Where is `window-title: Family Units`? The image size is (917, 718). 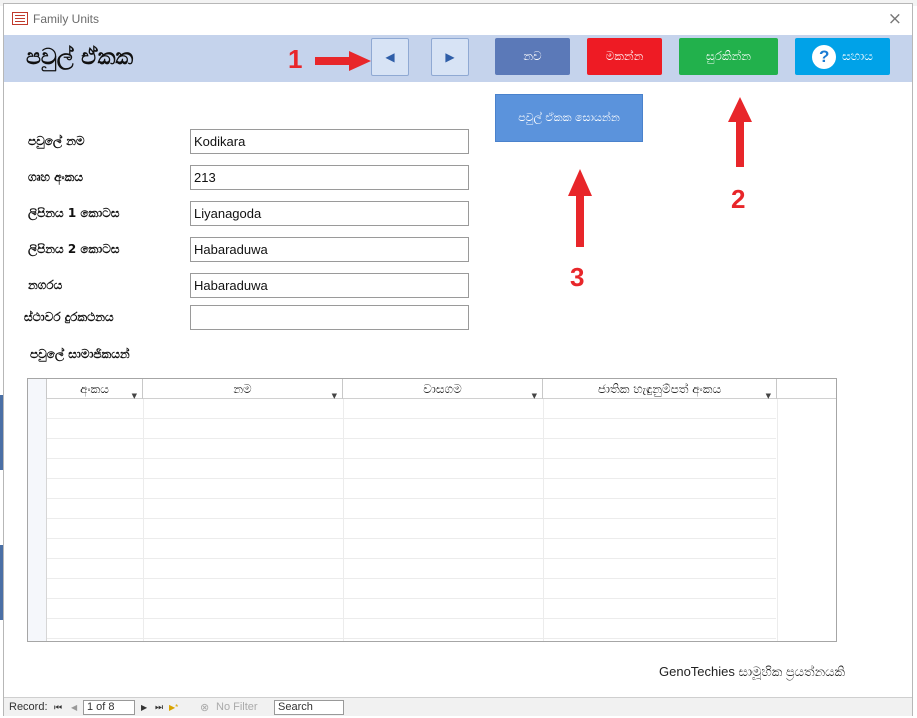 window-title: Family Units is located at coordinates (66, 19).